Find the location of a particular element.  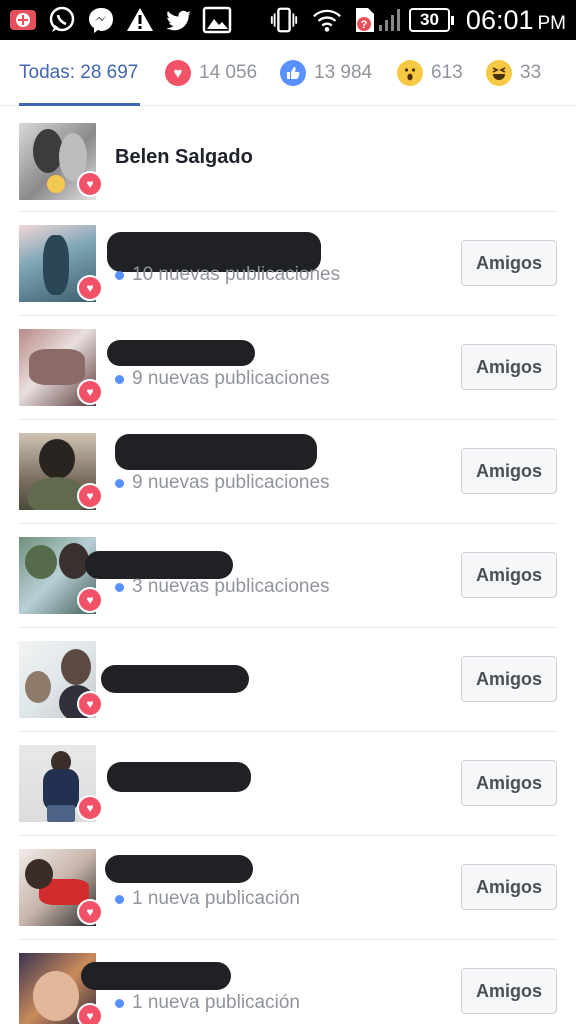

messenger-icon is located at coordinates (101, 20).